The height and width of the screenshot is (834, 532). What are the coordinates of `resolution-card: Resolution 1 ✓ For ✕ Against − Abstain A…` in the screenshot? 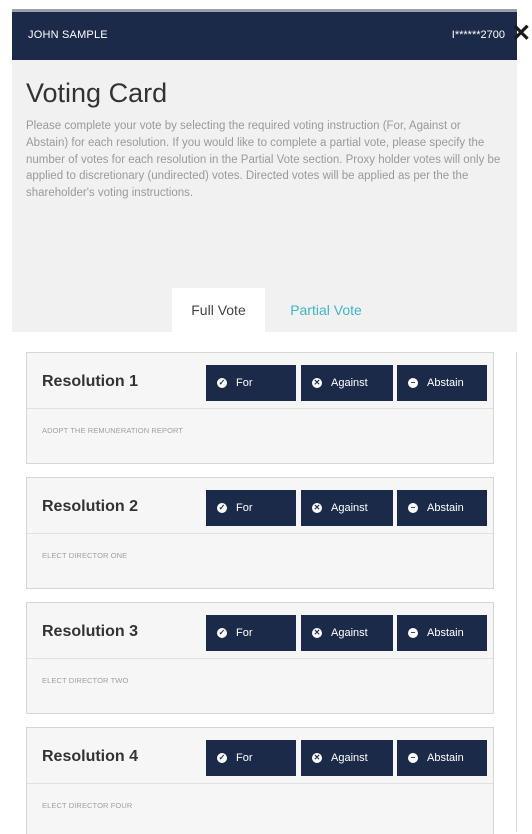 It's located at (260, 408).